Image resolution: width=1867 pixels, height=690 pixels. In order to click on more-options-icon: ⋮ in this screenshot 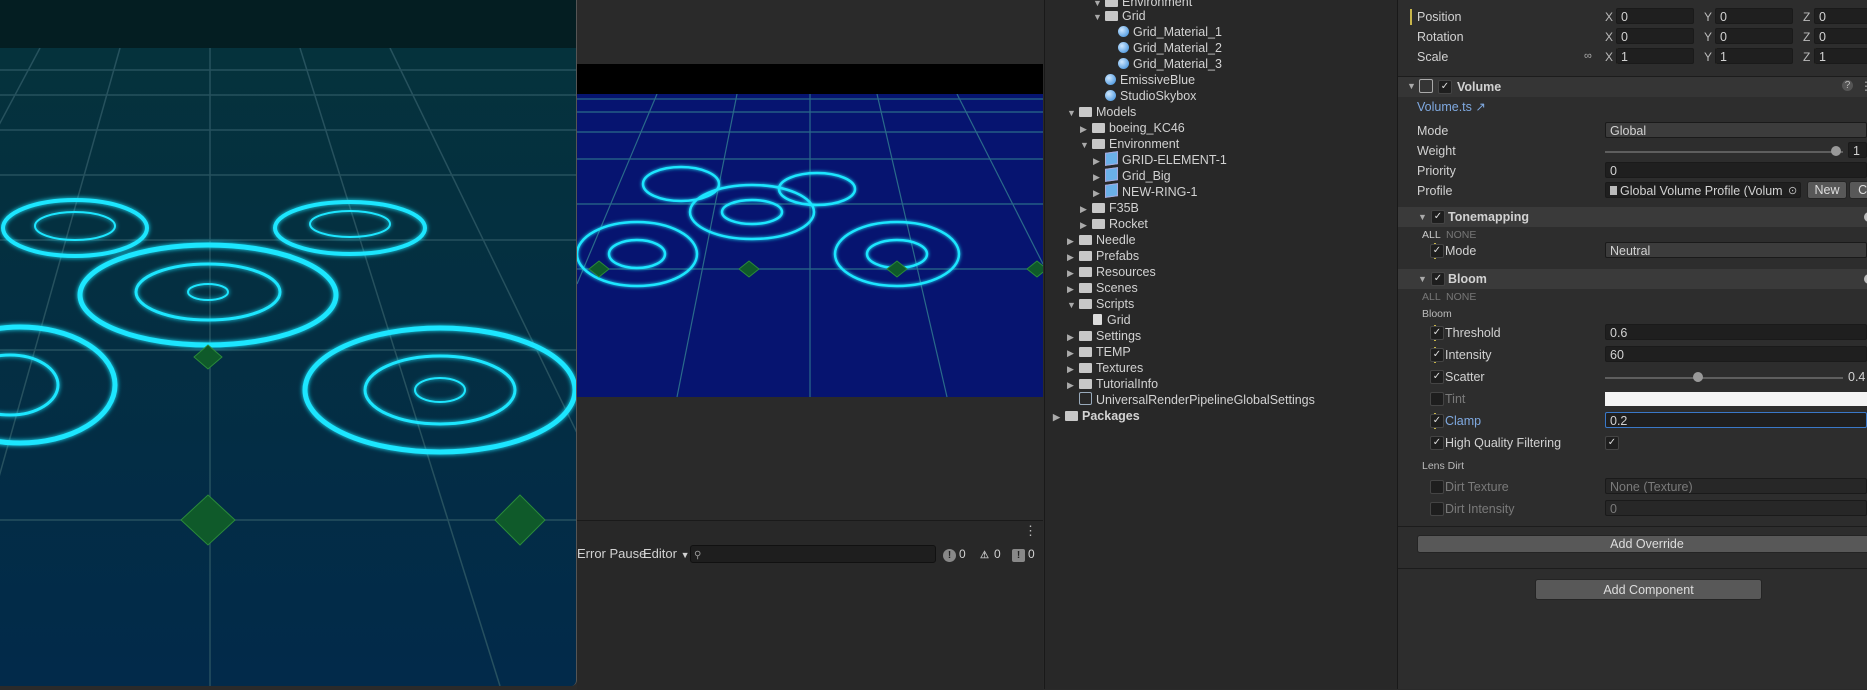, I will do `click(1030, 531)`.